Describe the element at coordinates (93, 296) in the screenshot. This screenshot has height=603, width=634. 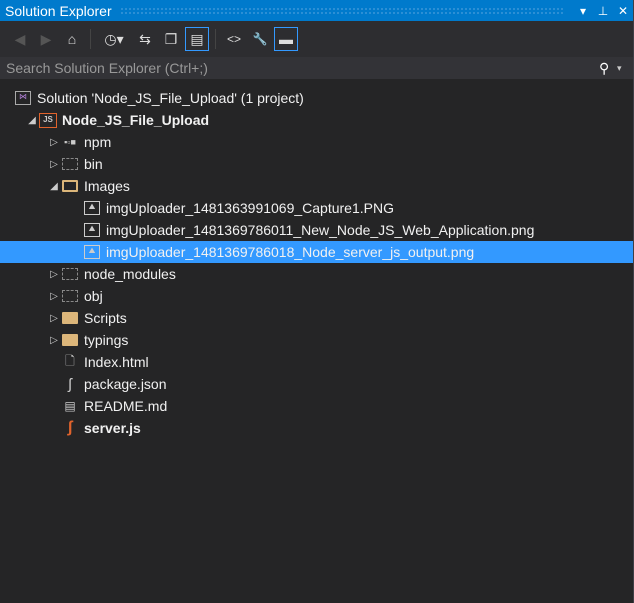
I see `tree-item-label: obj` at that location.